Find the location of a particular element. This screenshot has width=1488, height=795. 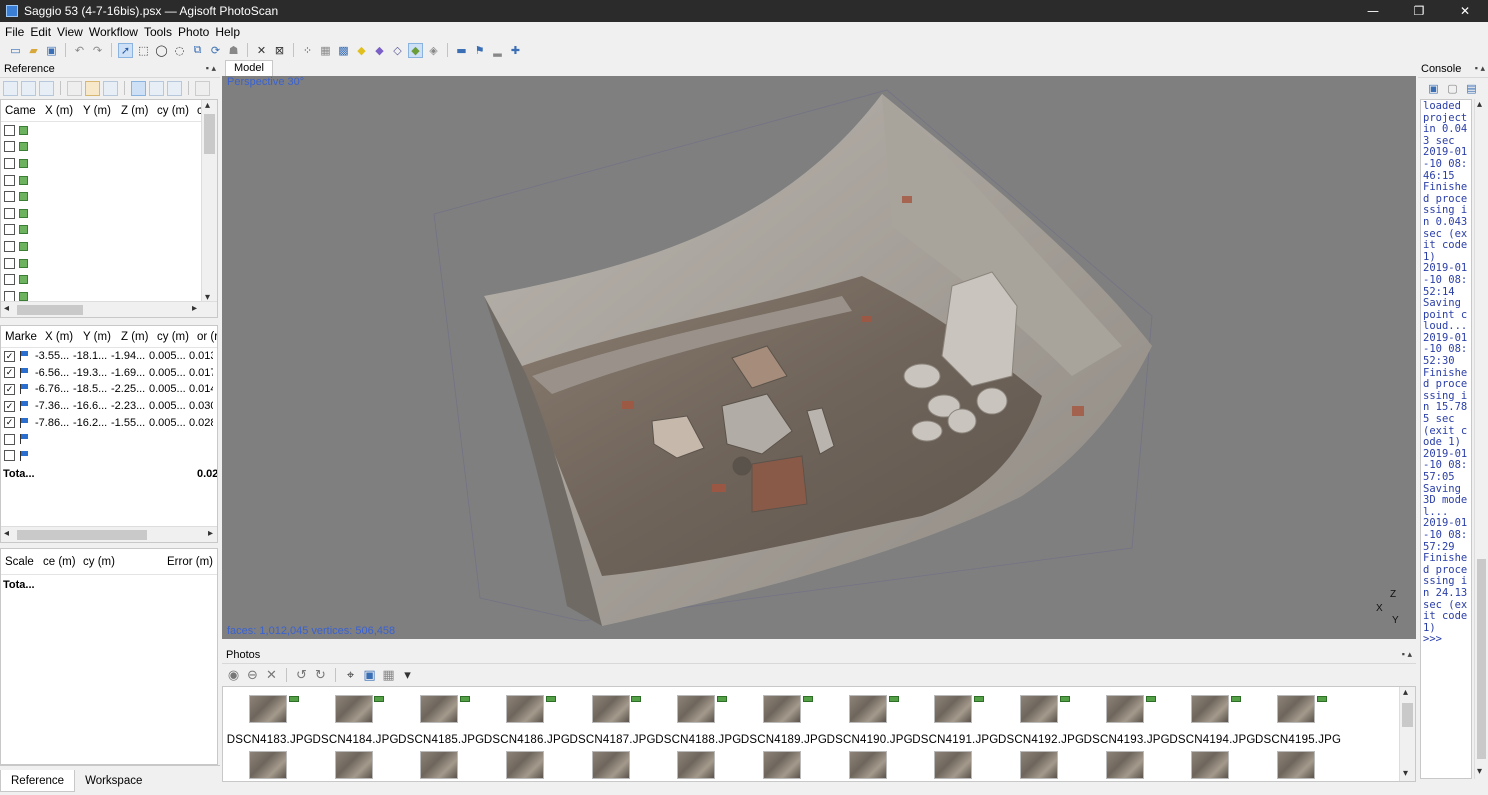

minimize-button: — is located at coordinates (1373, 11).